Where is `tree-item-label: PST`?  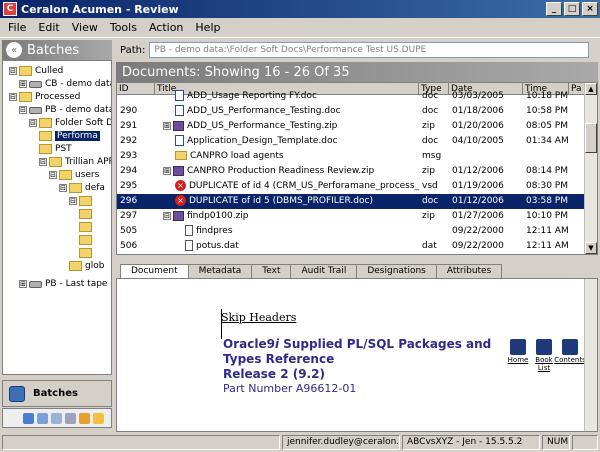 tree-item-label: PST is located at coordinates (63, 149).